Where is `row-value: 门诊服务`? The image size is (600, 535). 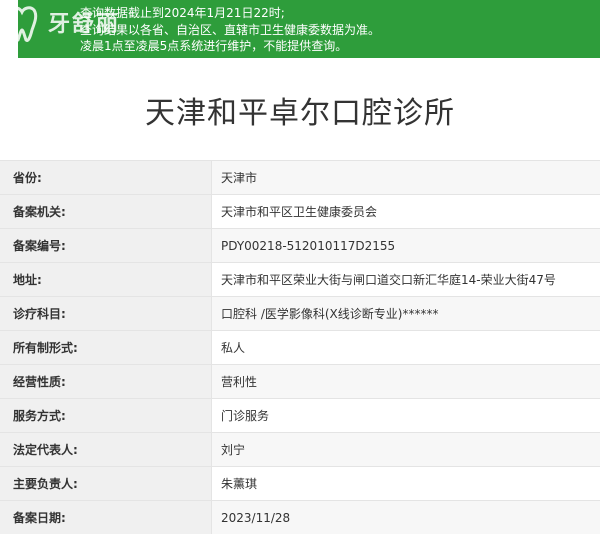
row-value: 门诊服务 is located at coordinates (245, 416).